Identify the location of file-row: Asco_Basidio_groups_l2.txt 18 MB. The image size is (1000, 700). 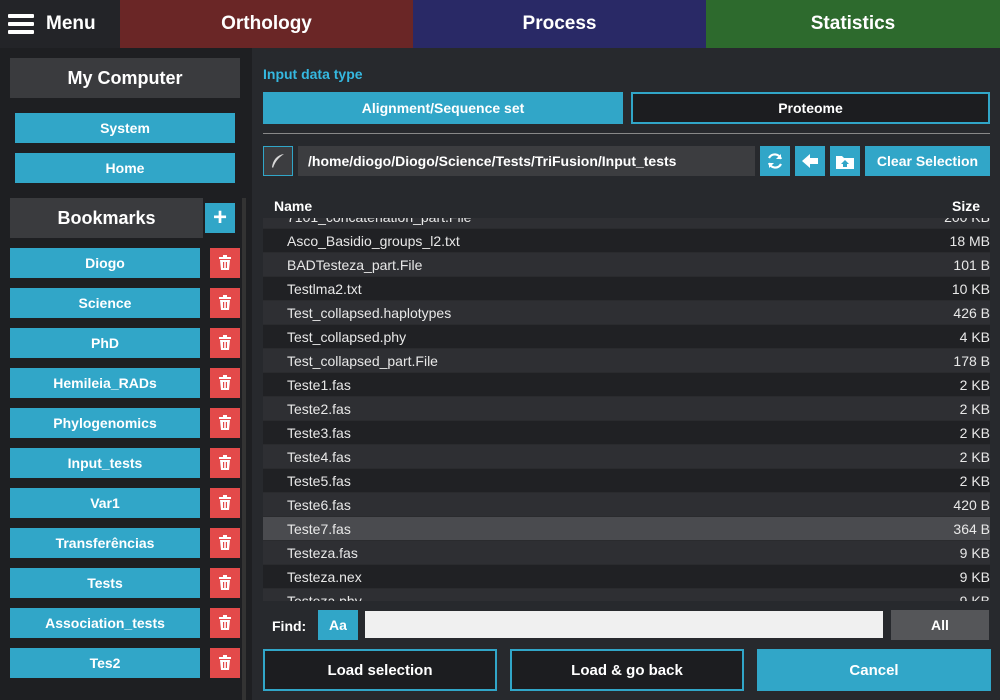
(626, 241).